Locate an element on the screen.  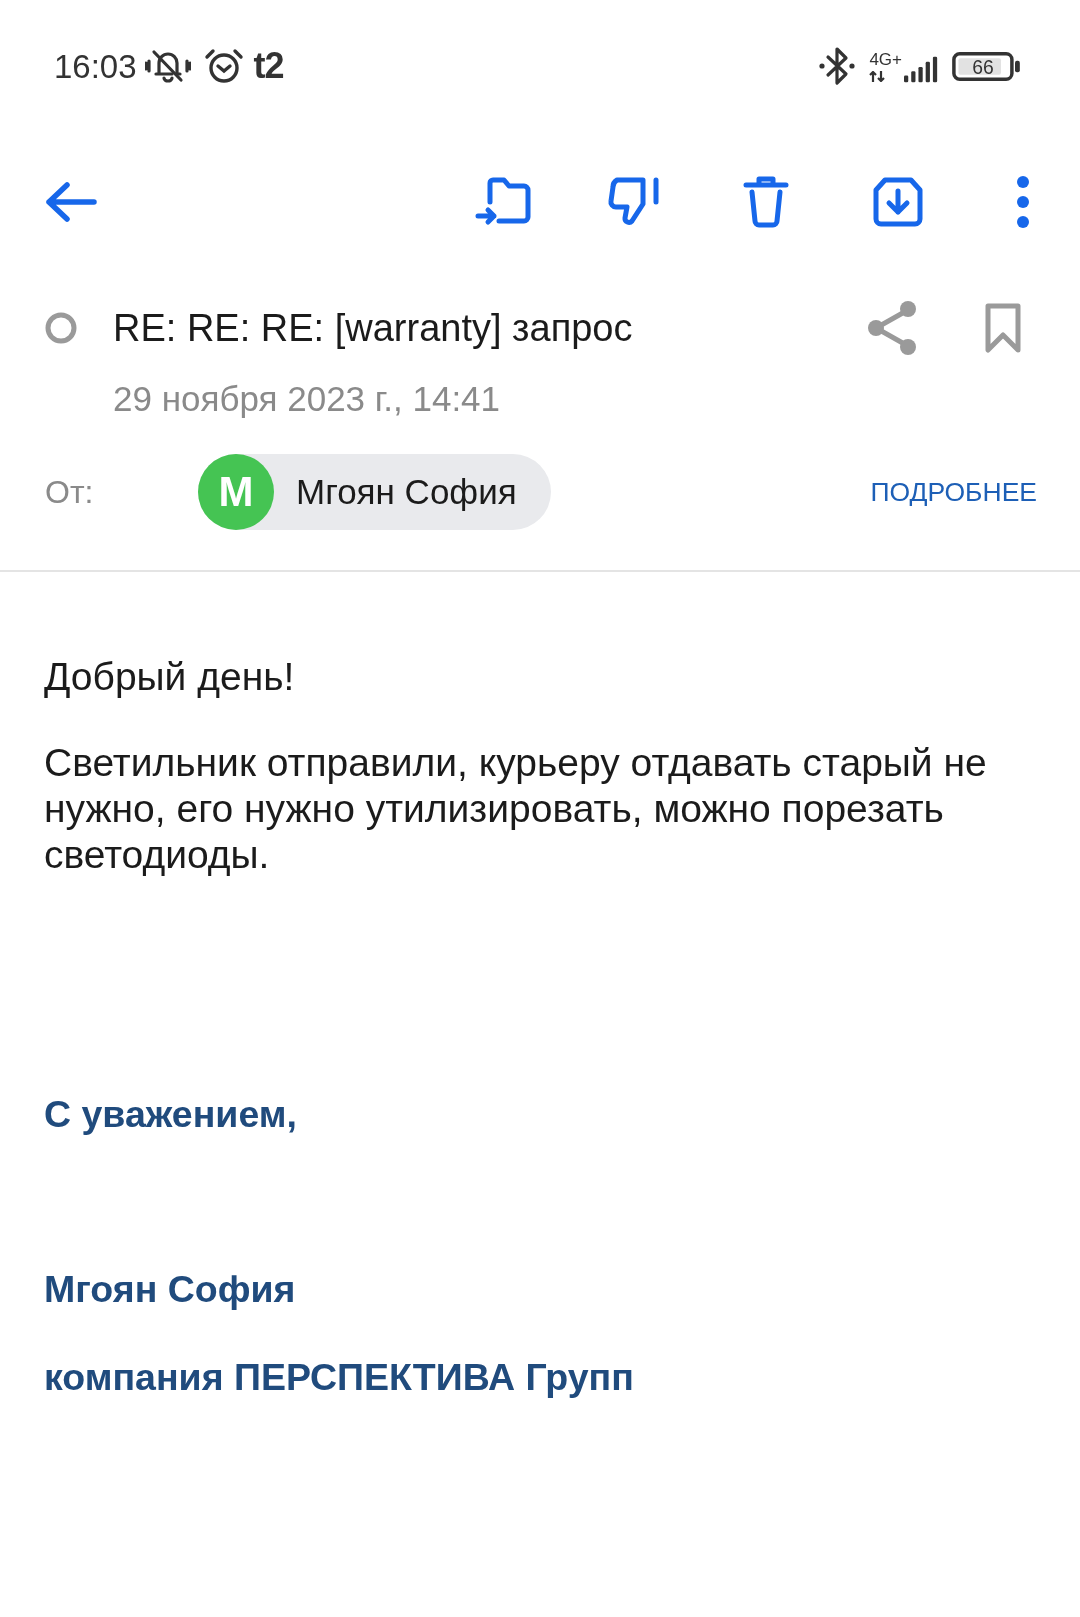
folder-arrow-icon is located at coordinates (503, 202).